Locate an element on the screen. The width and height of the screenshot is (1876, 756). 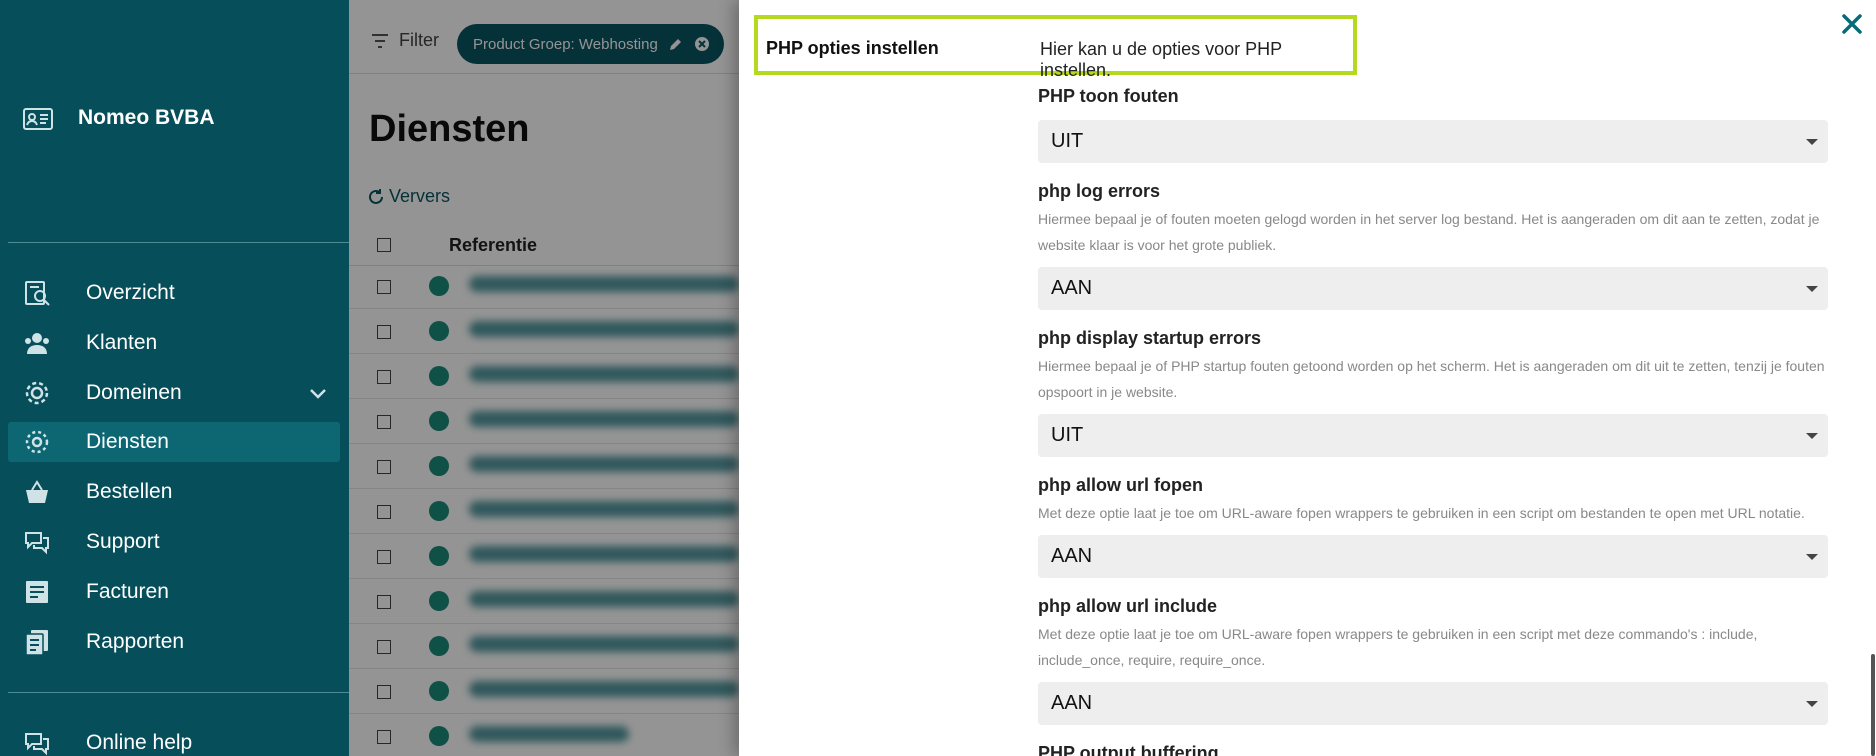
report-icon is located at coordinates (37, 642).